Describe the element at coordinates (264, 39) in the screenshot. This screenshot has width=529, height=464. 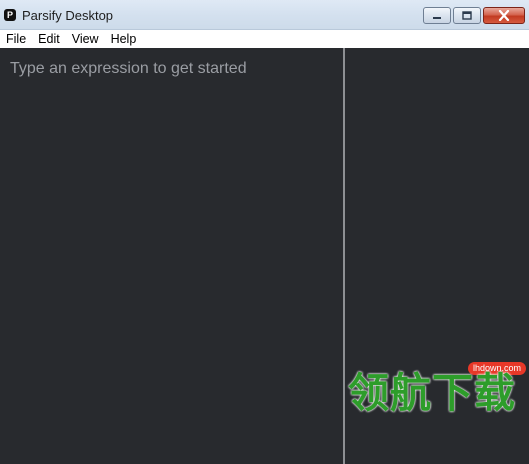
I see `menu-bar: File Edit View Help` at that location.